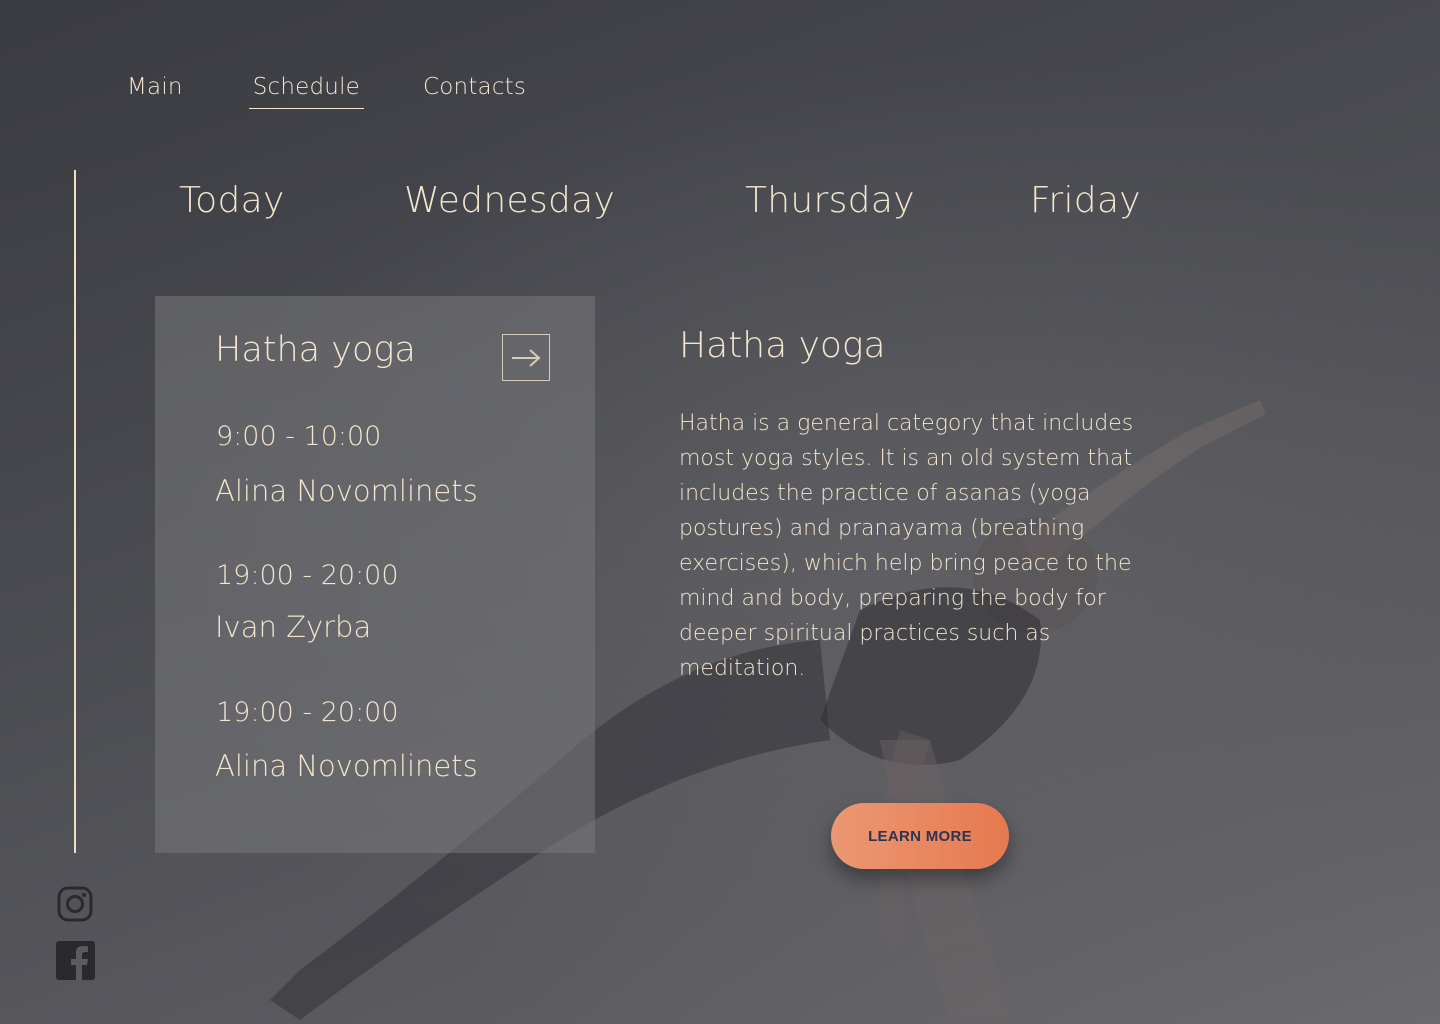 Image resolution: width=1440 pixels, height=1024 pixels. I want to click on next-arrow-button, so click(526, 357).